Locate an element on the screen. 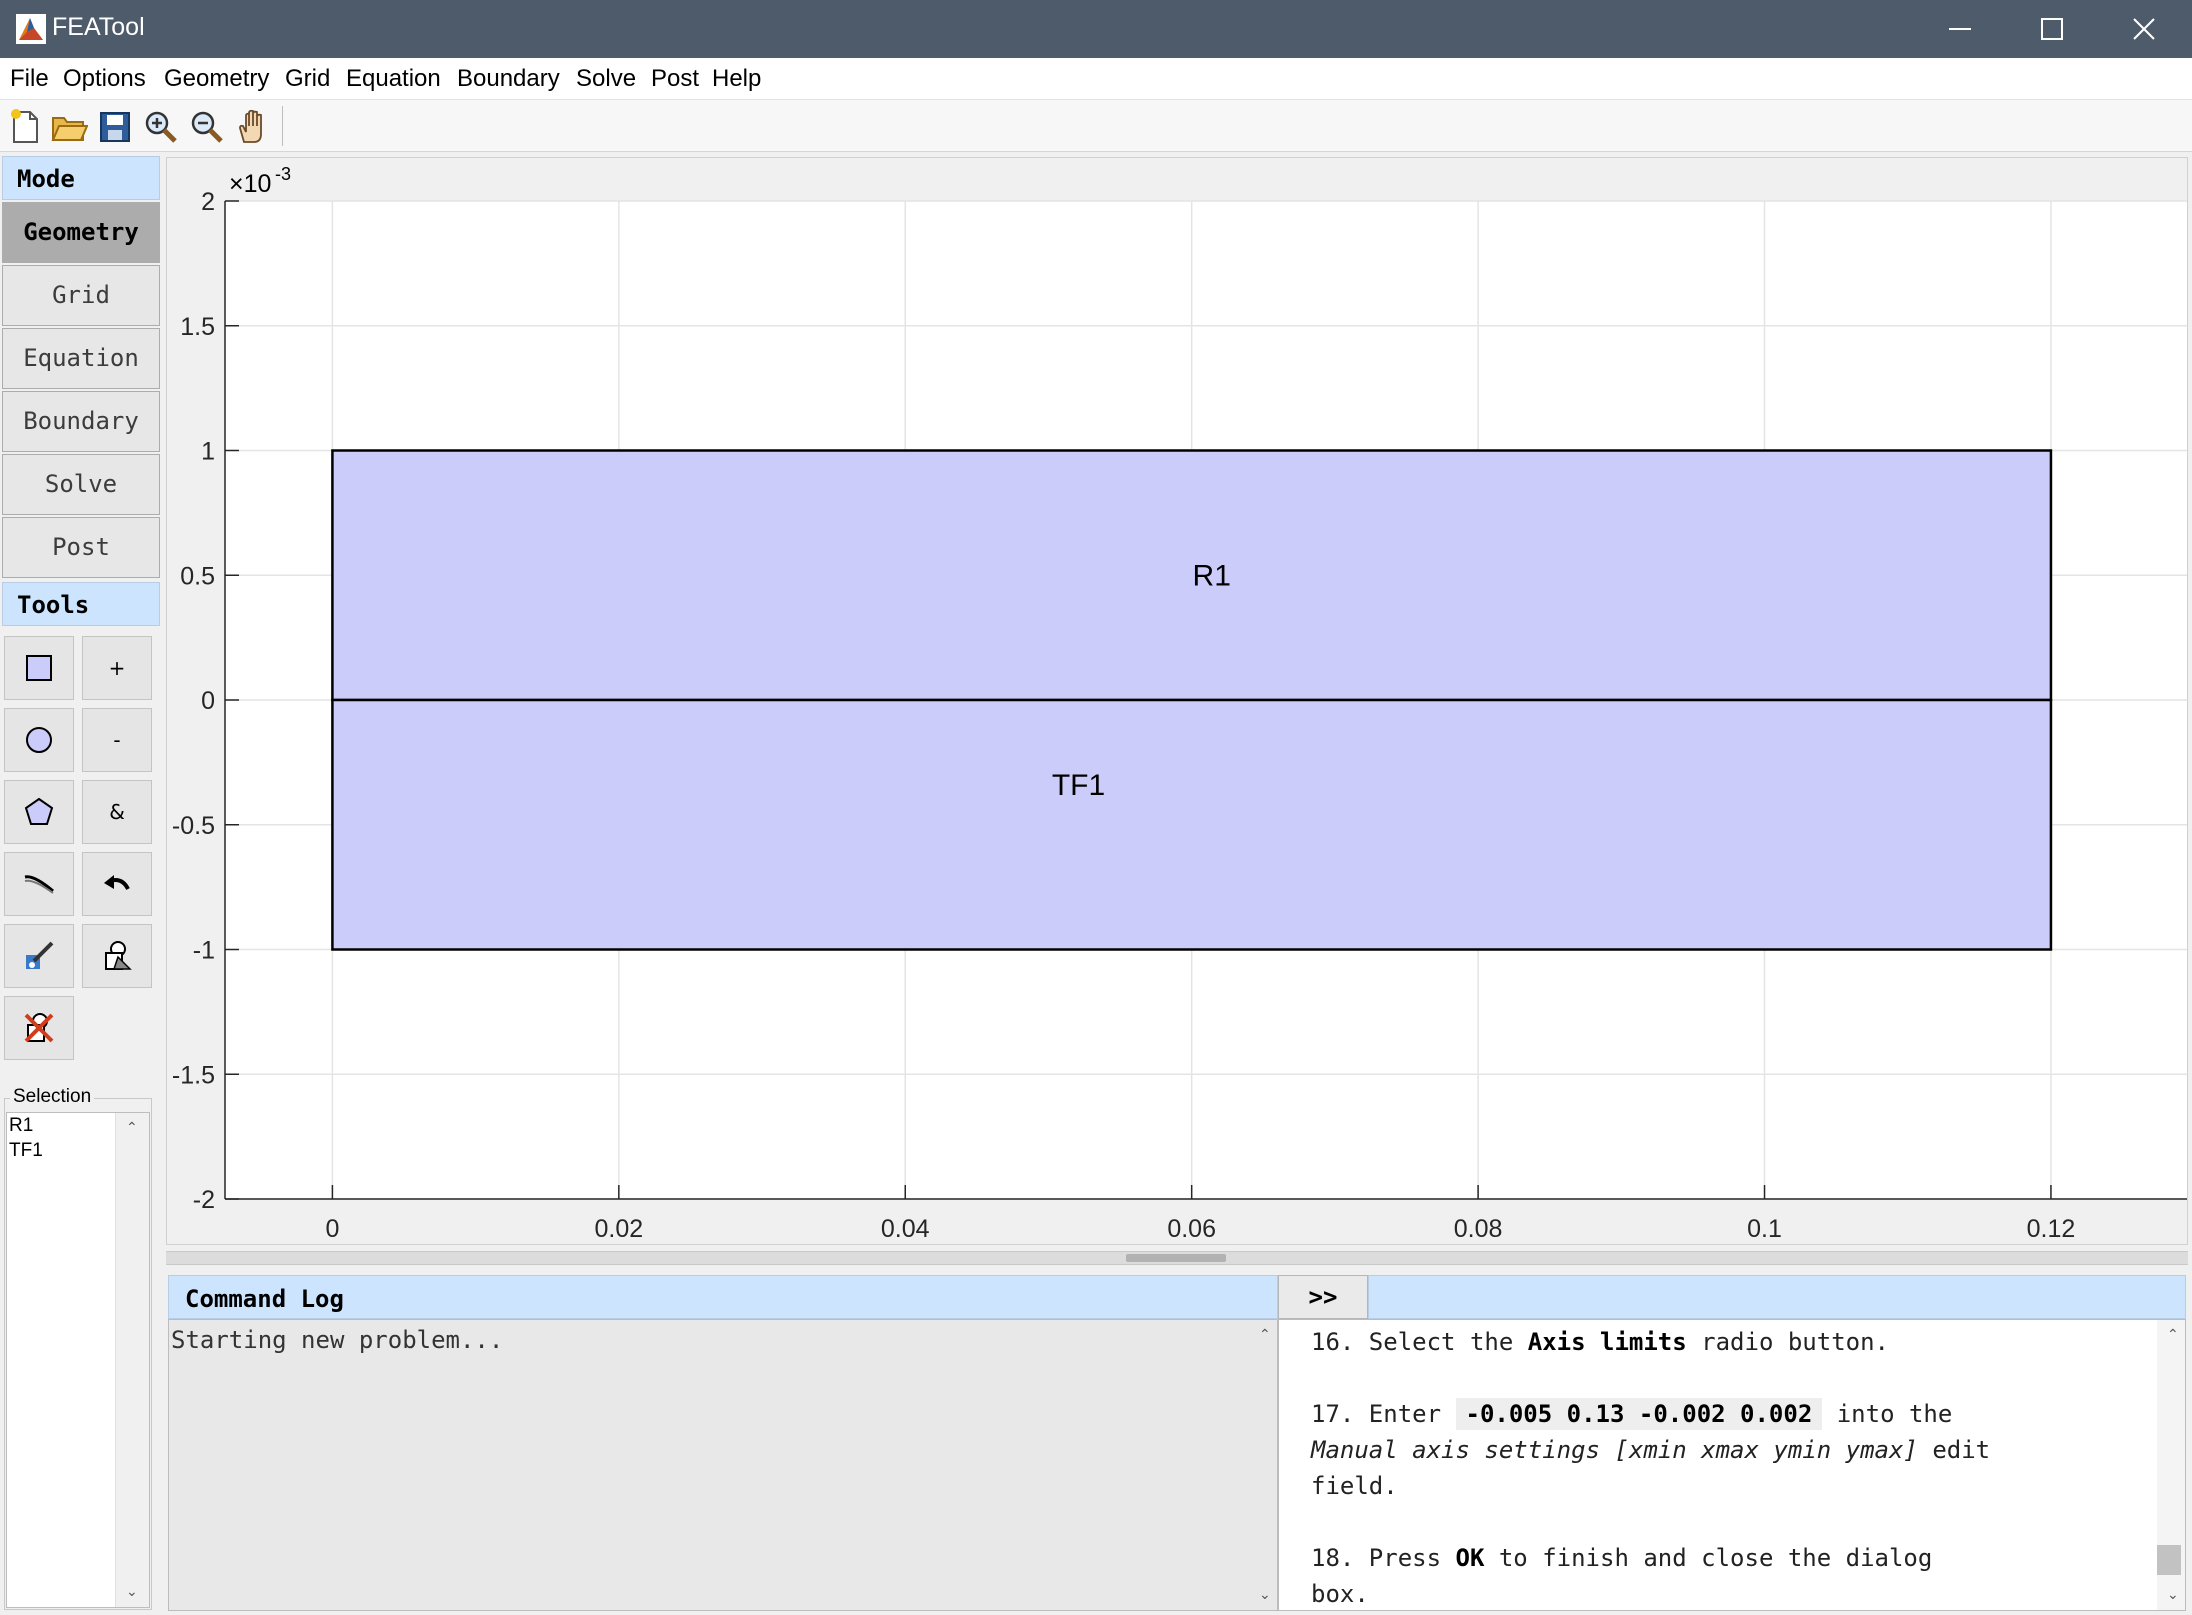 The height and width of the screenshot is (1615, 2192). open-button is located at coordinates (69, 127).